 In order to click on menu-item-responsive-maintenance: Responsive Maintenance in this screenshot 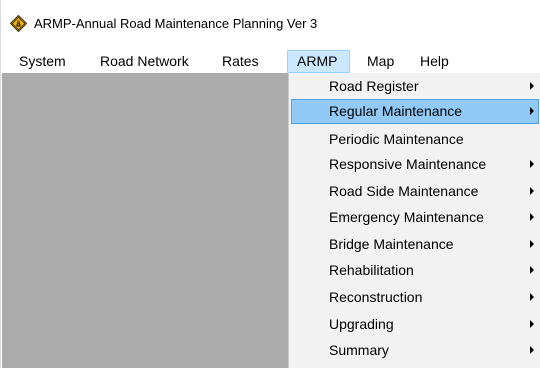, I will do `click(415, 164)`.